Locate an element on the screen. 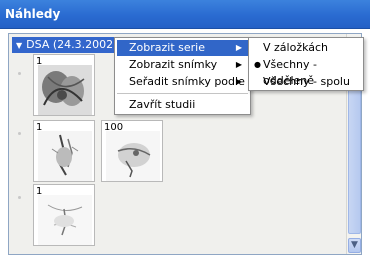 This screenshot has width=370, height=259. menu-item-seradit-snimky: Seřadit snímky podle ▶ is located at coordinates (182, 82).